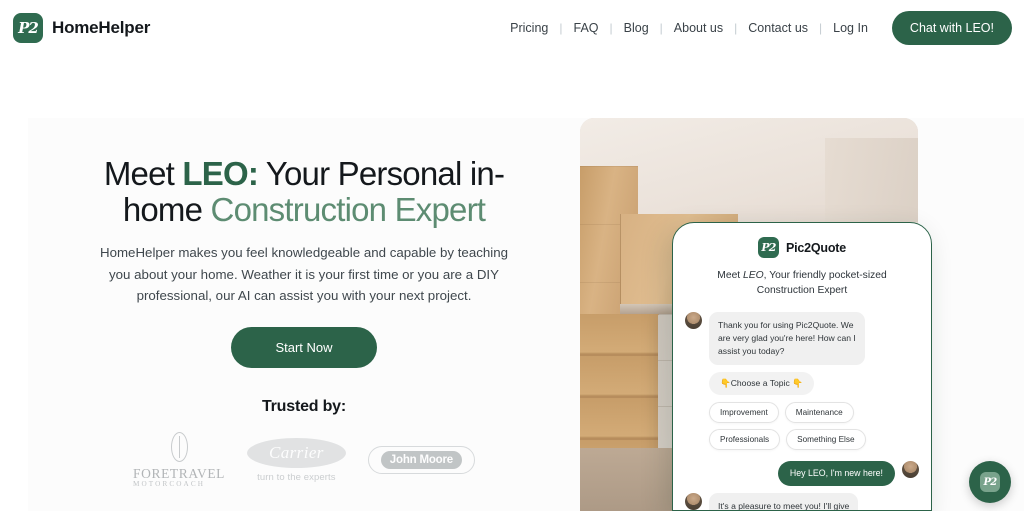 Image resolution: width=1024 pixels, height=511 pixels. What do you see at coordinates (951, 28) in the screenshot?
I see `chat-with-leo-button: Chat with LEO!` at bounding box center [951, 28].